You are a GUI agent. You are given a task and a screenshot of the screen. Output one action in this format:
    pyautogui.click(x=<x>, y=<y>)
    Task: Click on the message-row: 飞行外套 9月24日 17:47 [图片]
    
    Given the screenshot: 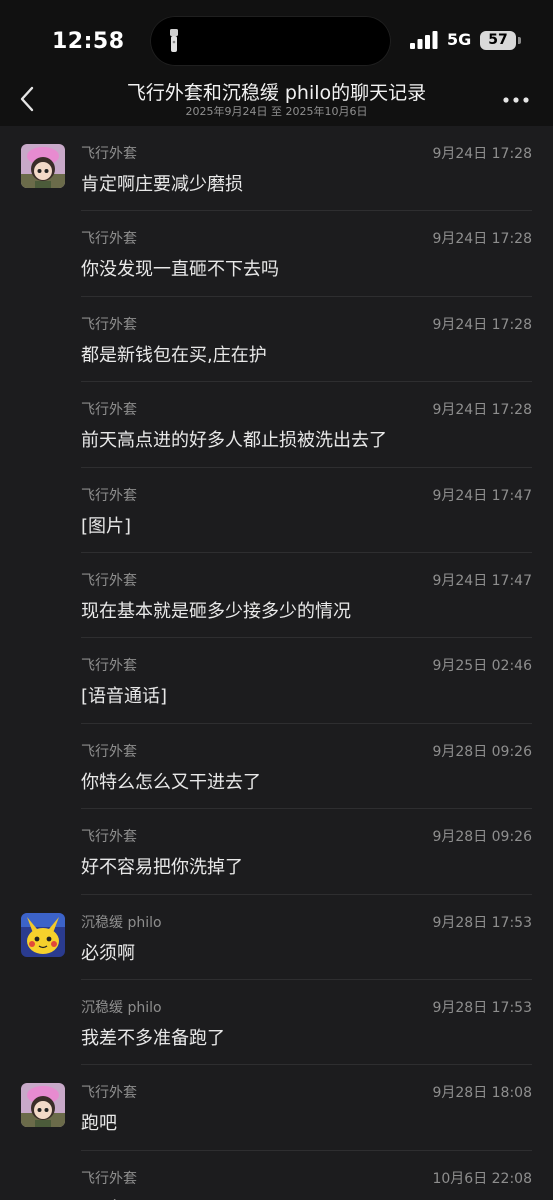 What is the action you would take?
    pyautogui.click(x=276, y=510)
    